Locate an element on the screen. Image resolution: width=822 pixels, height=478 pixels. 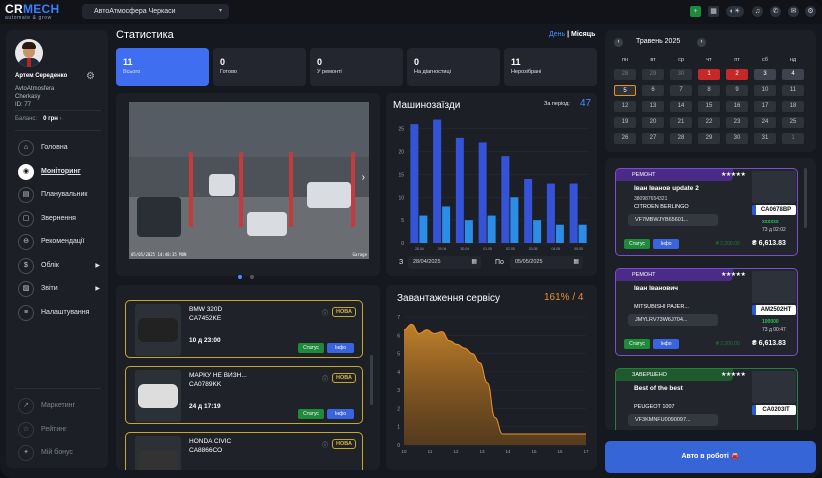
calendar-day: 14 is located at coordinates (681, 106).